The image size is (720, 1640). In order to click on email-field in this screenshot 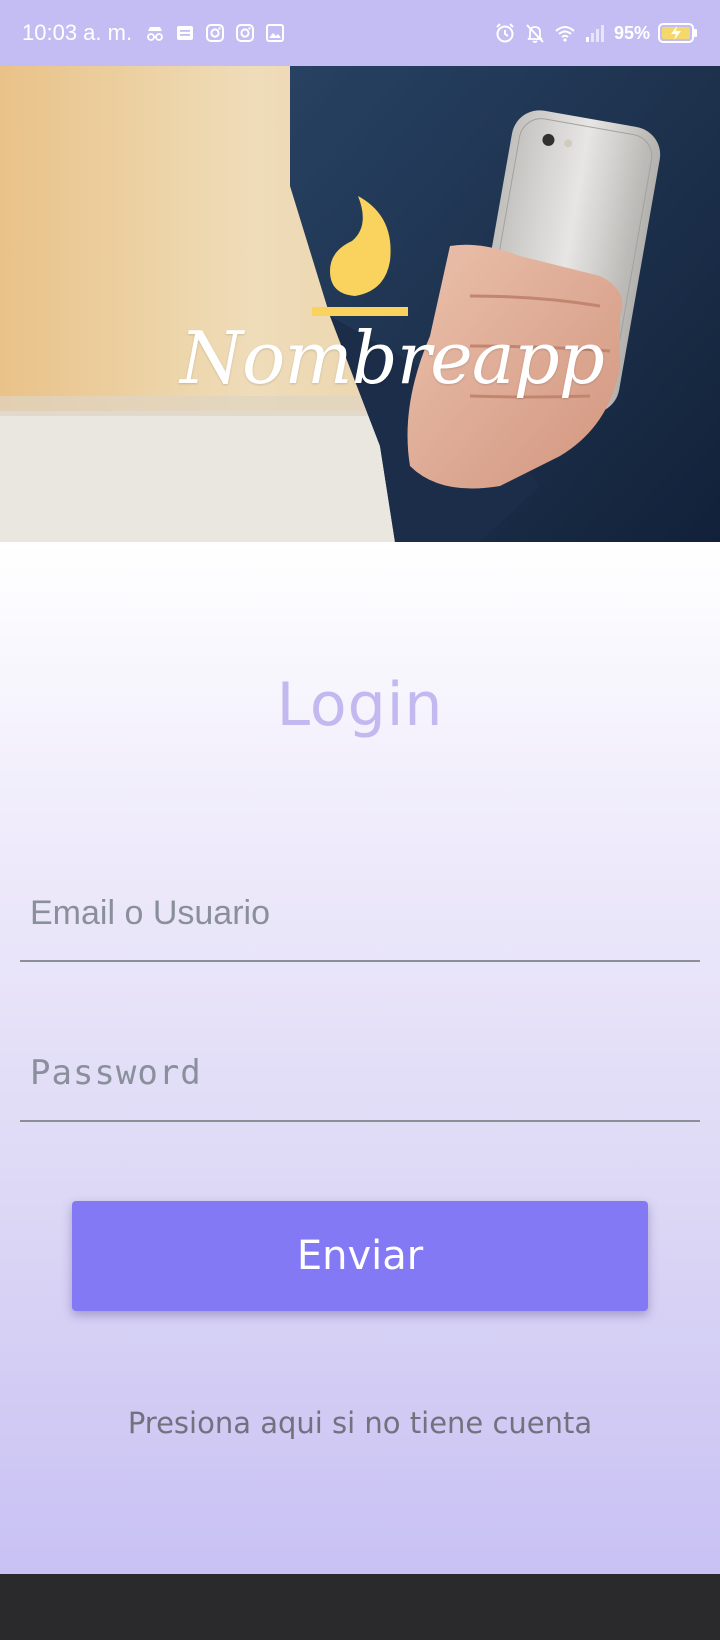, I will do `click(360, 913)`.